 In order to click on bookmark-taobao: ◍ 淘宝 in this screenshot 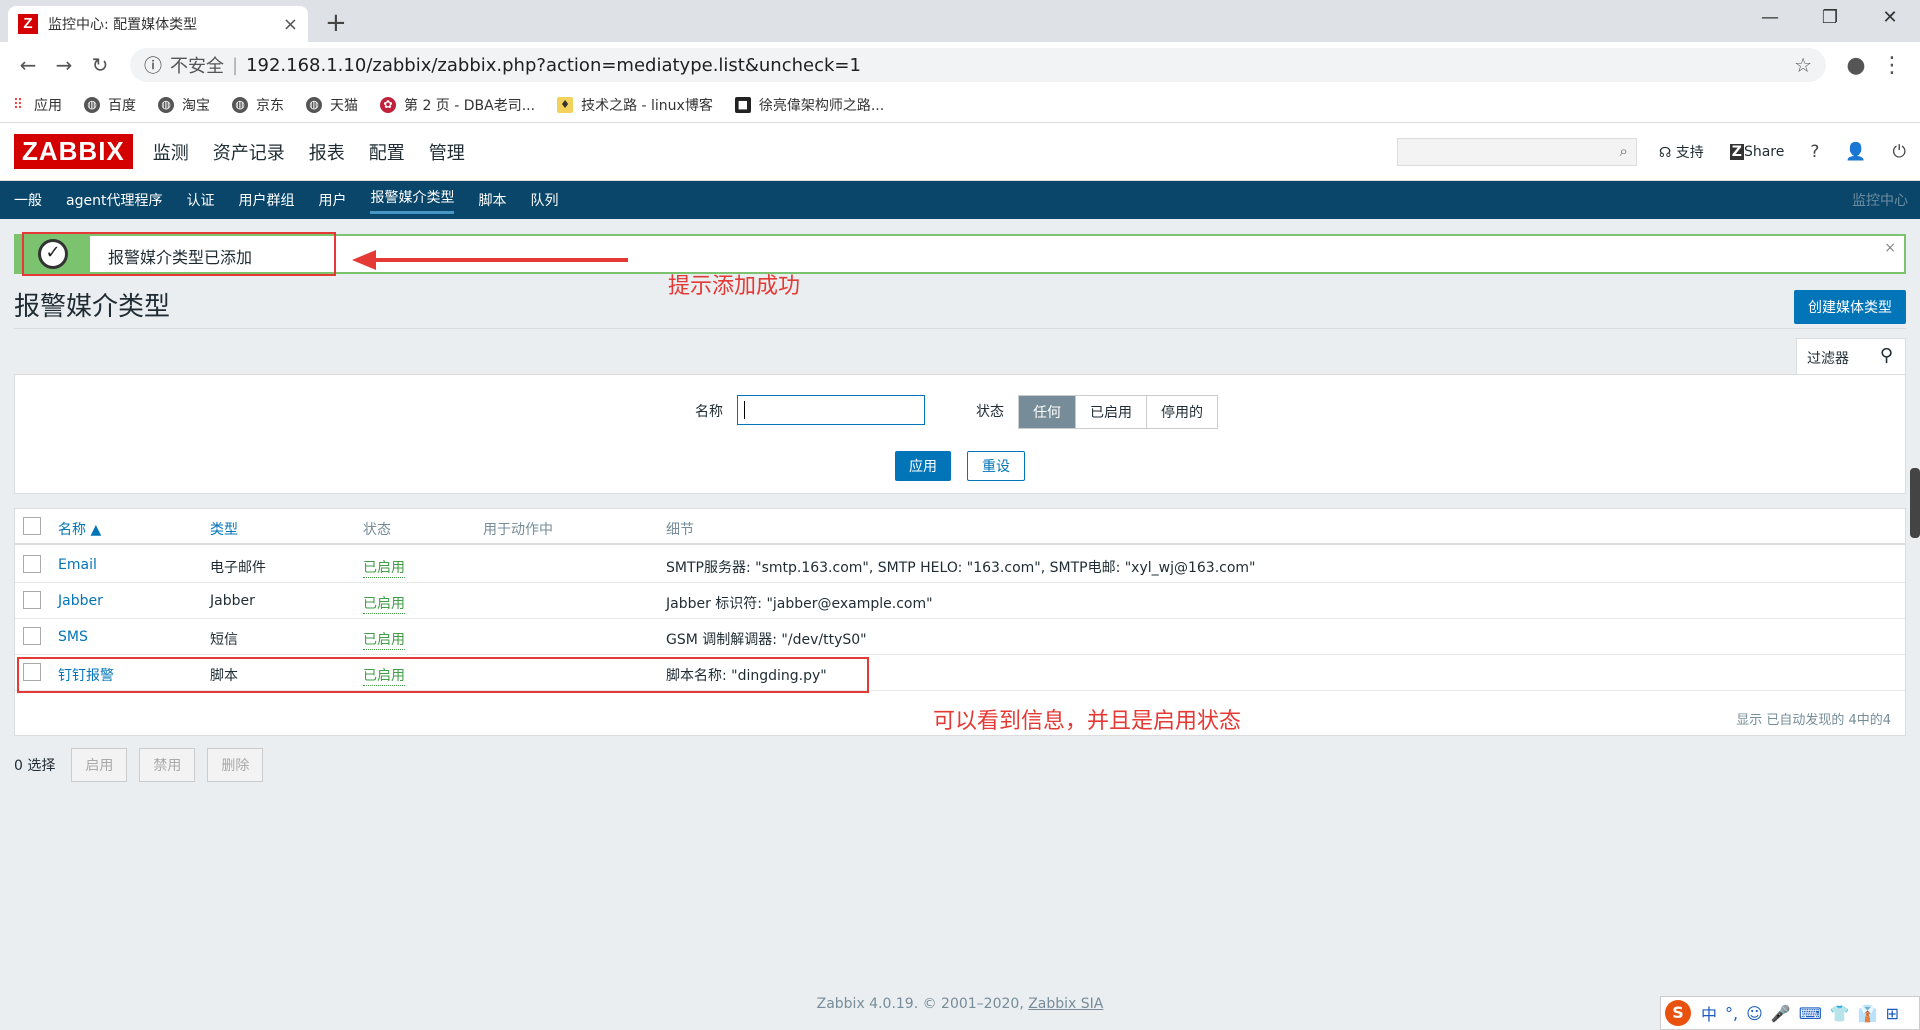, I will do `click(184, 105)`.